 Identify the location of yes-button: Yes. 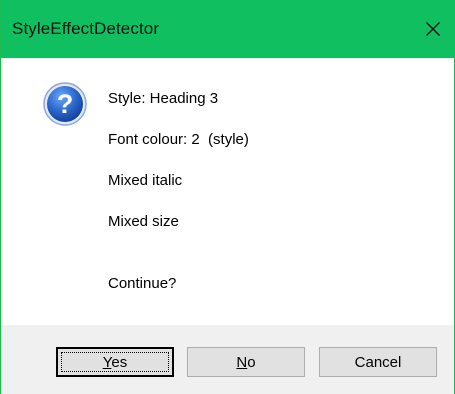
(115, 362).